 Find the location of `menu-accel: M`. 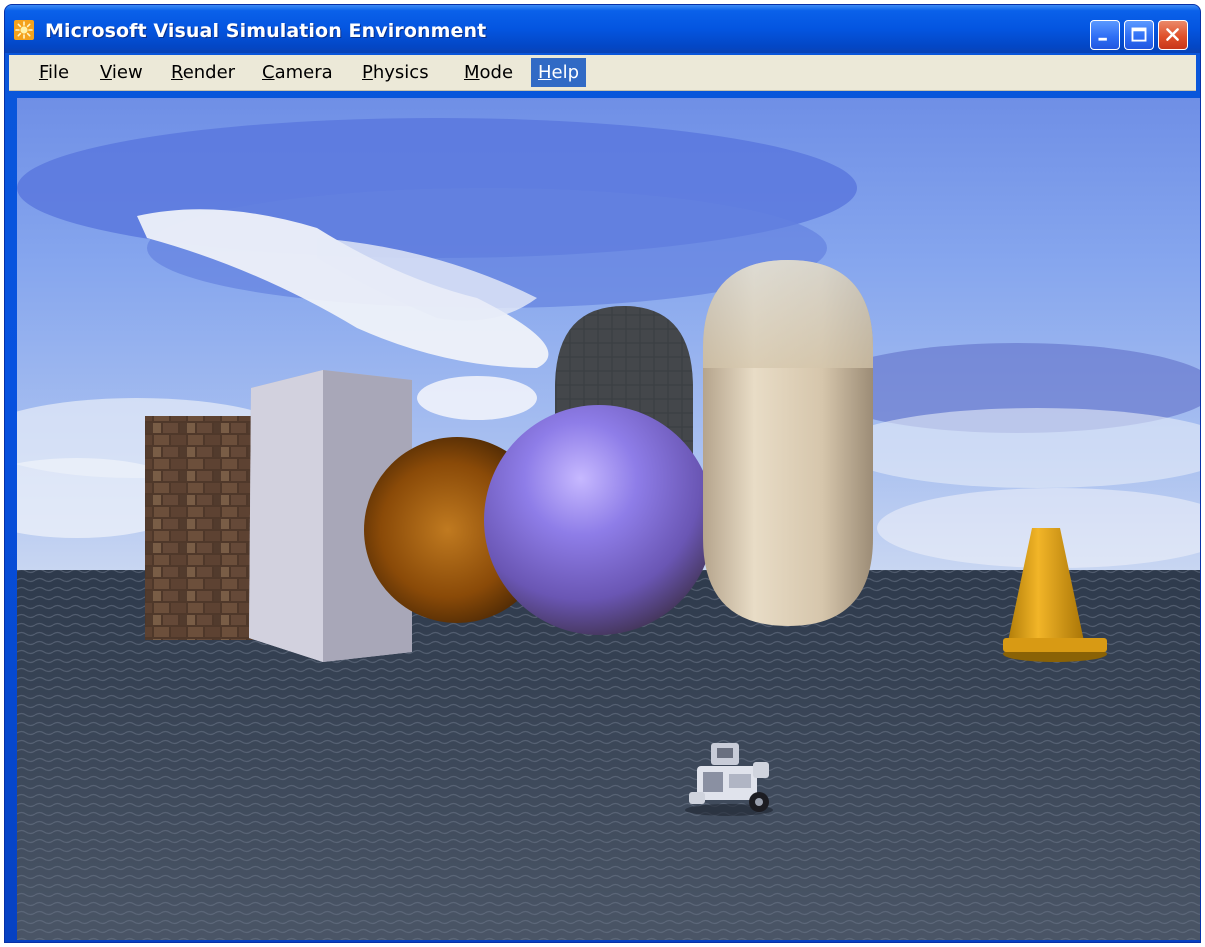

menu-accel: M is located at coordinates (472, 72).